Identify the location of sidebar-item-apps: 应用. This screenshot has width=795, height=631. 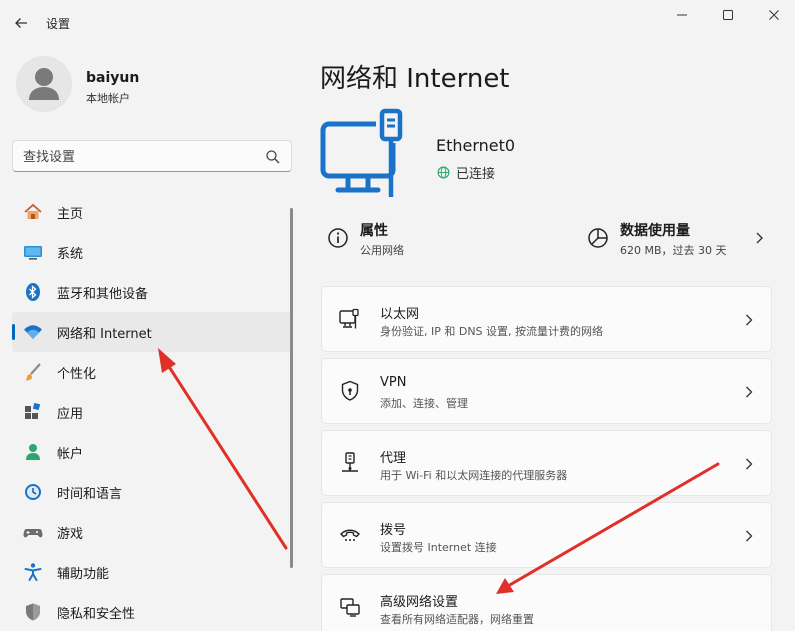
(152, 412).